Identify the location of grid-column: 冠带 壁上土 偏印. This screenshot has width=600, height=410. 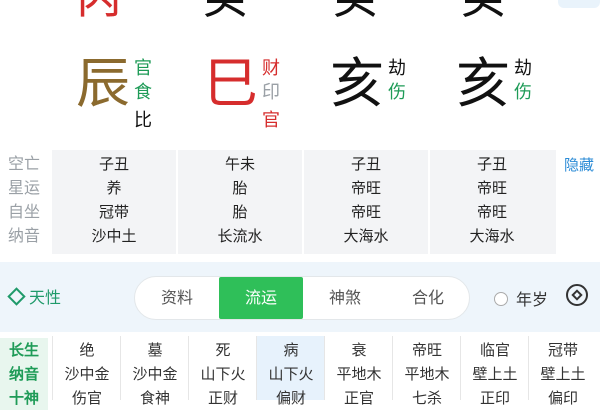
(562, 371).